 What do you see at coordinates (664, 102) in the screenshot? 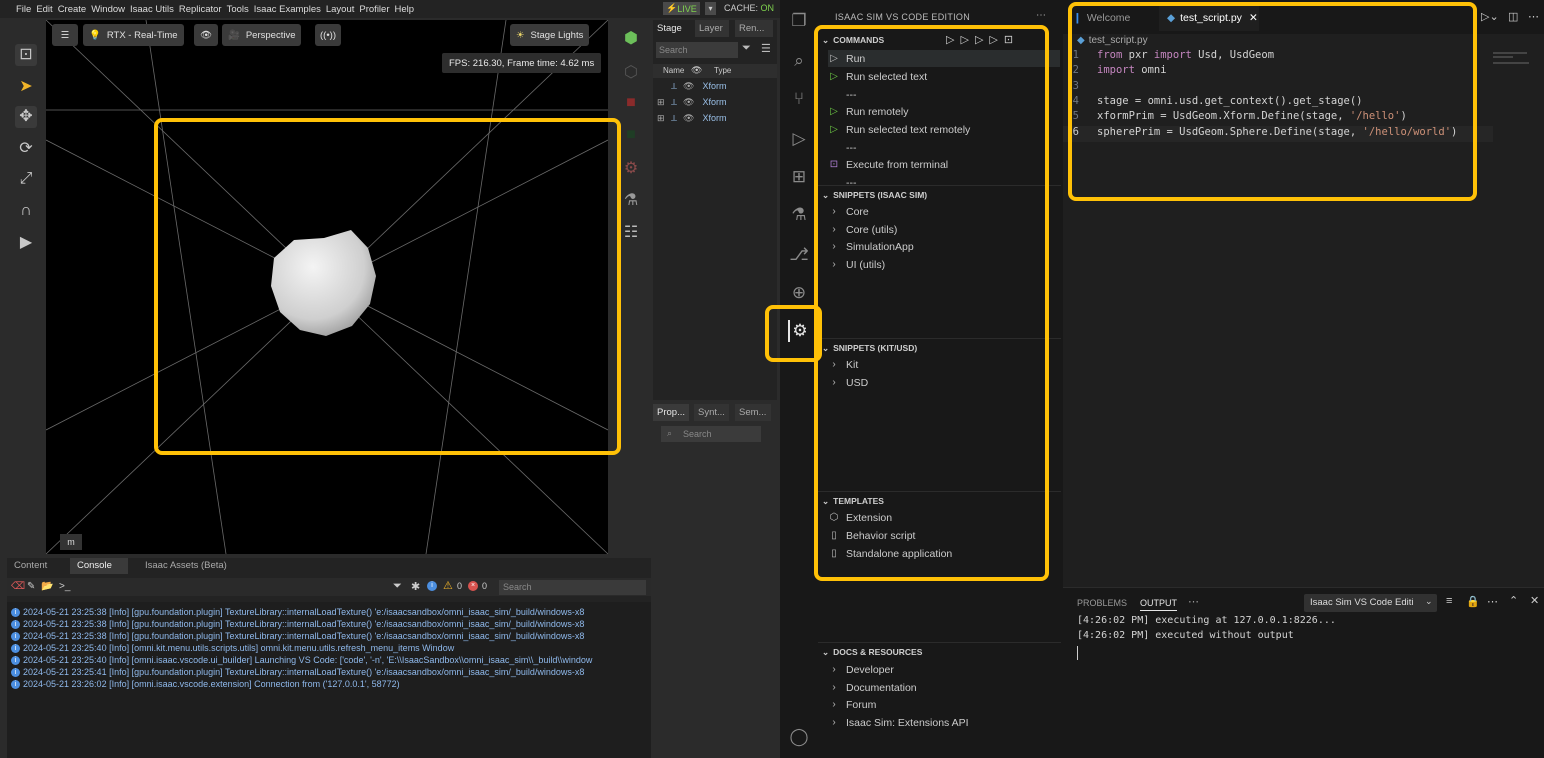
I see `expand-icon: ⊞` at bounding box center [664, 102].